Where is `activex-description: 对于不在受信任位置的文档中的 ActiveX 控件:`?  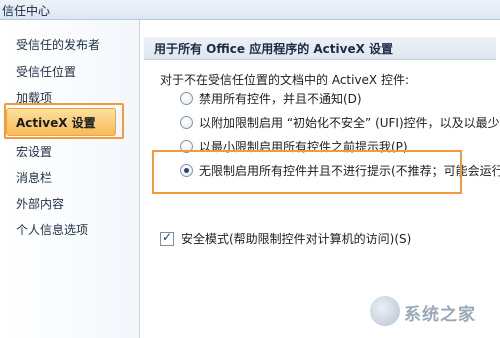 activex-description: 对于不在受信任位置的文档中的 ActiveX 控件: is located at coordinates (285, 80).